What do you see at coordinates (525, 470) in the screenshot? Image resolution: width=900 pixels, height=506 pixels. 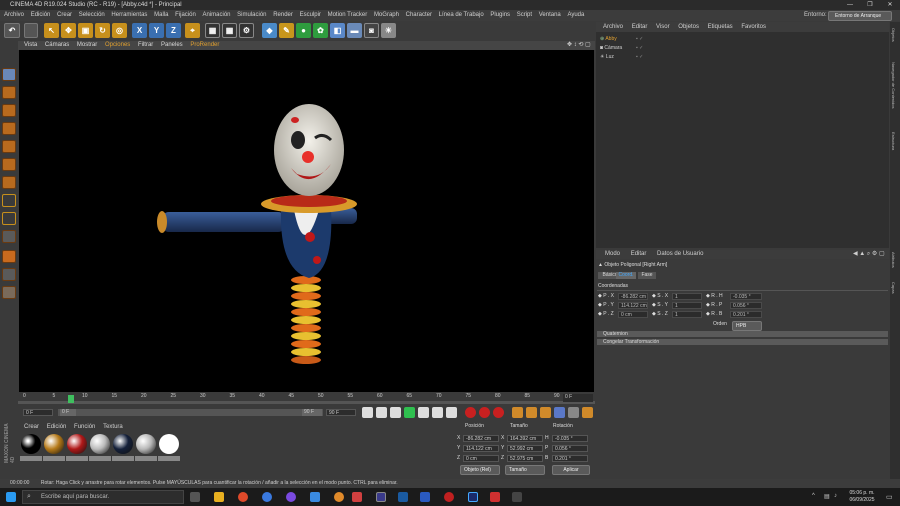 I see `coord-size-select: Tamaño` at bounding box center [525, 470].